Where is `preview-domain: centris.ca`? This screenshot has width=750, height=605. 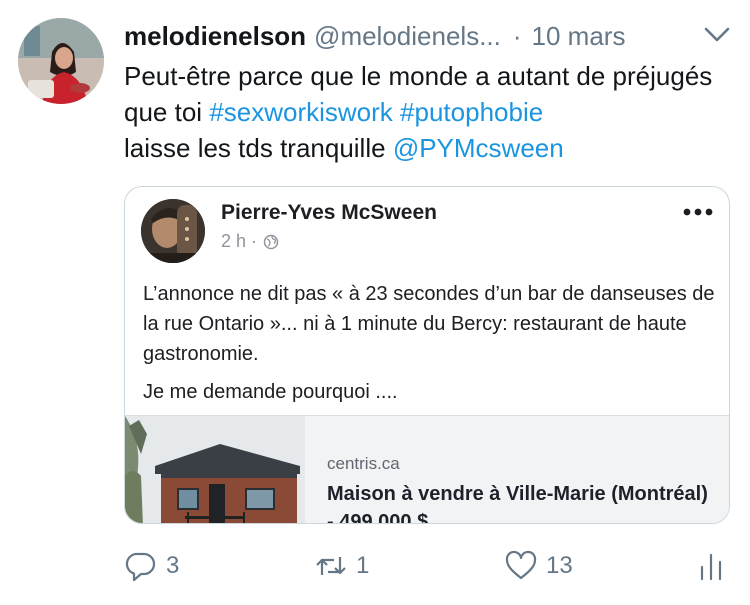
preview-domain: centris.ca is located at coordinates (363, 463).